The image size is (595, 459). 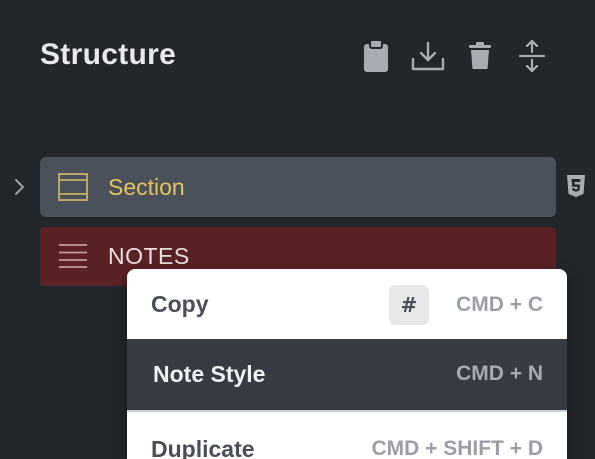 What do you see at coordinates (376, 56) in the screenshot?
I see `clipboard-icon` at bounding box center [376, 56].